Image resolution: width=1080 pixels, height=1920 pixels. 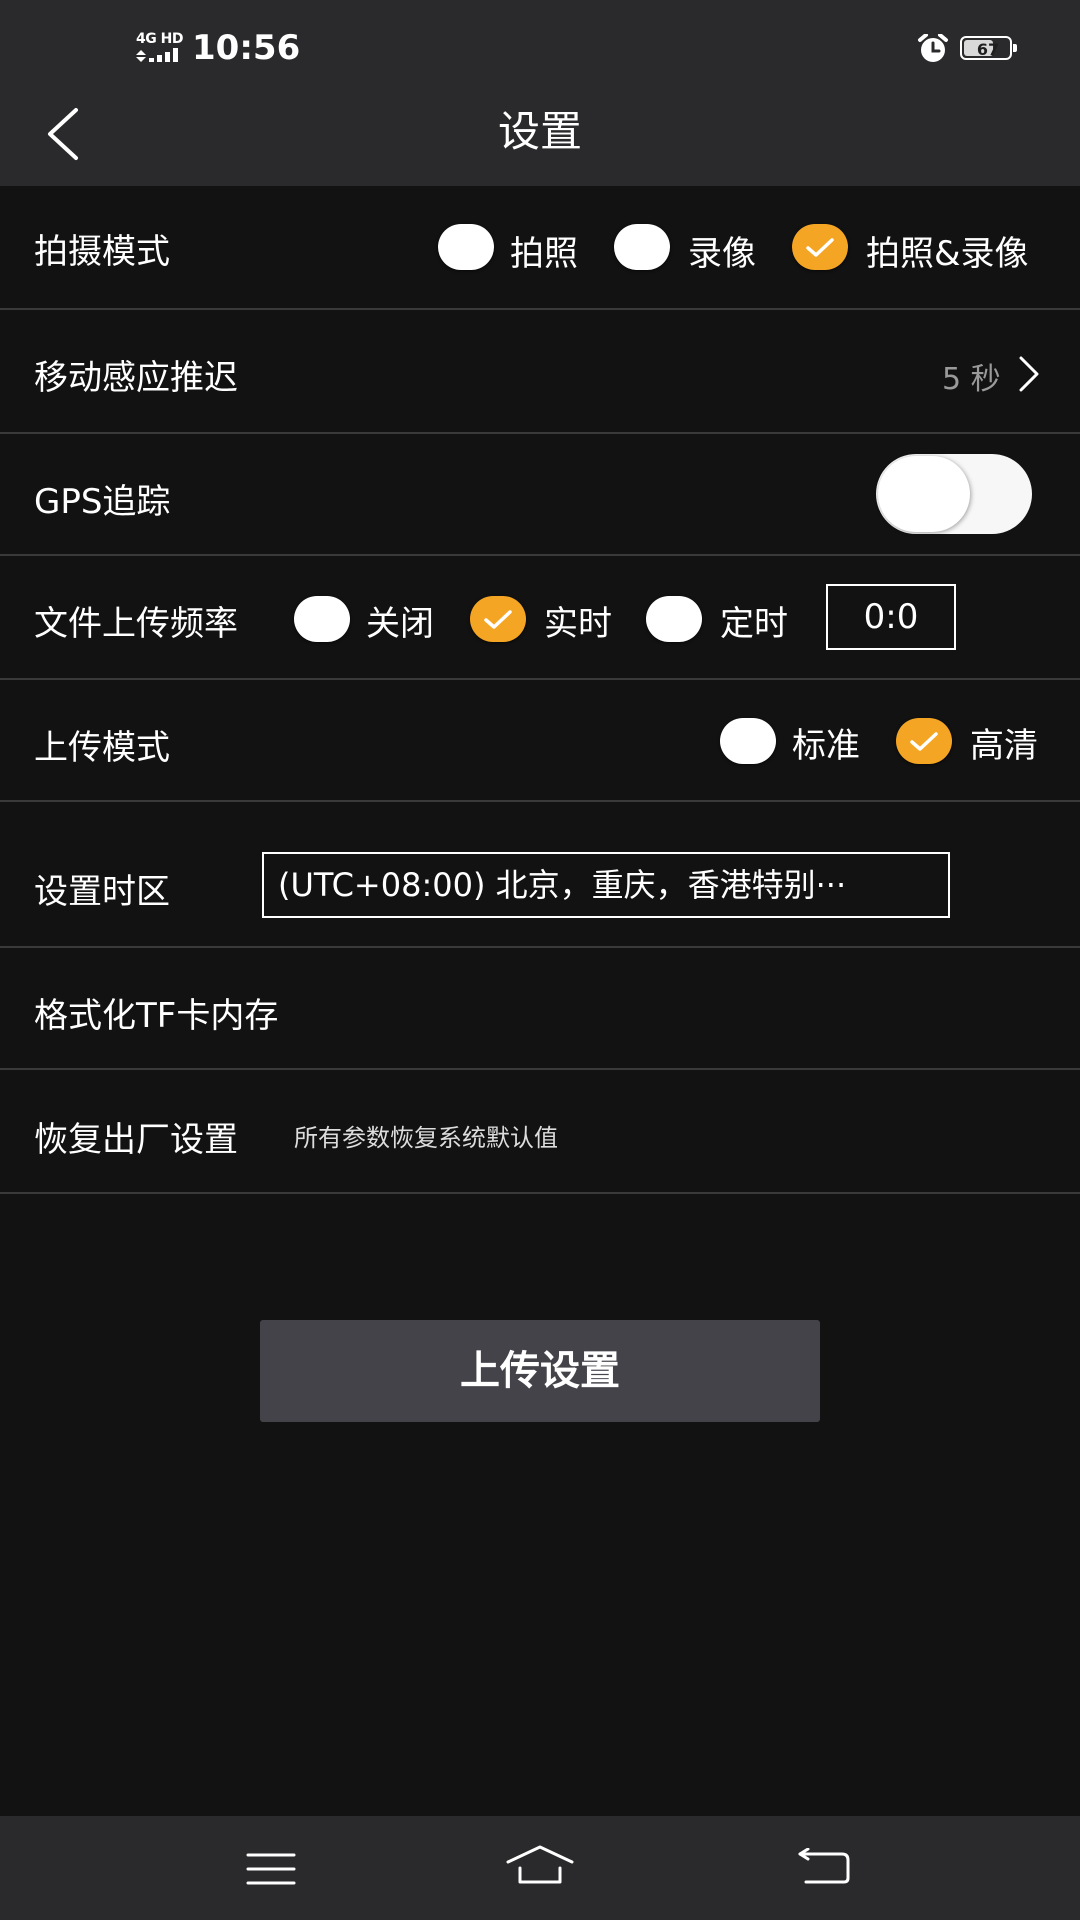 What do you see at coordinates (1004, 746) in the screenshot?
I see `option-mode-hd-label: 高清` at bounding box center [1004, 746].